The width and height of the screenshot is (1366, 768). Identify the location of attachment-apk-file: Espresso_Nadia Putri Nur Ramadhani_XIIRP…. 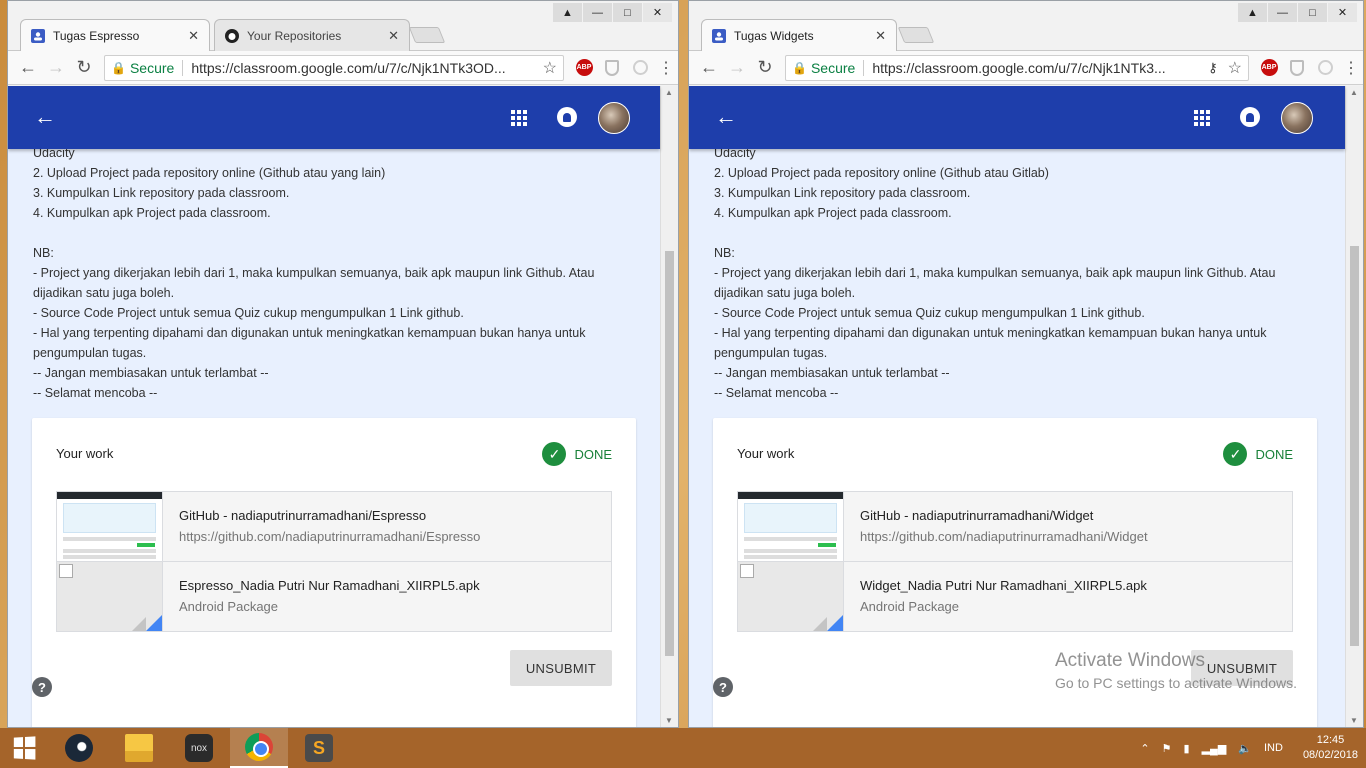
(334, 596).